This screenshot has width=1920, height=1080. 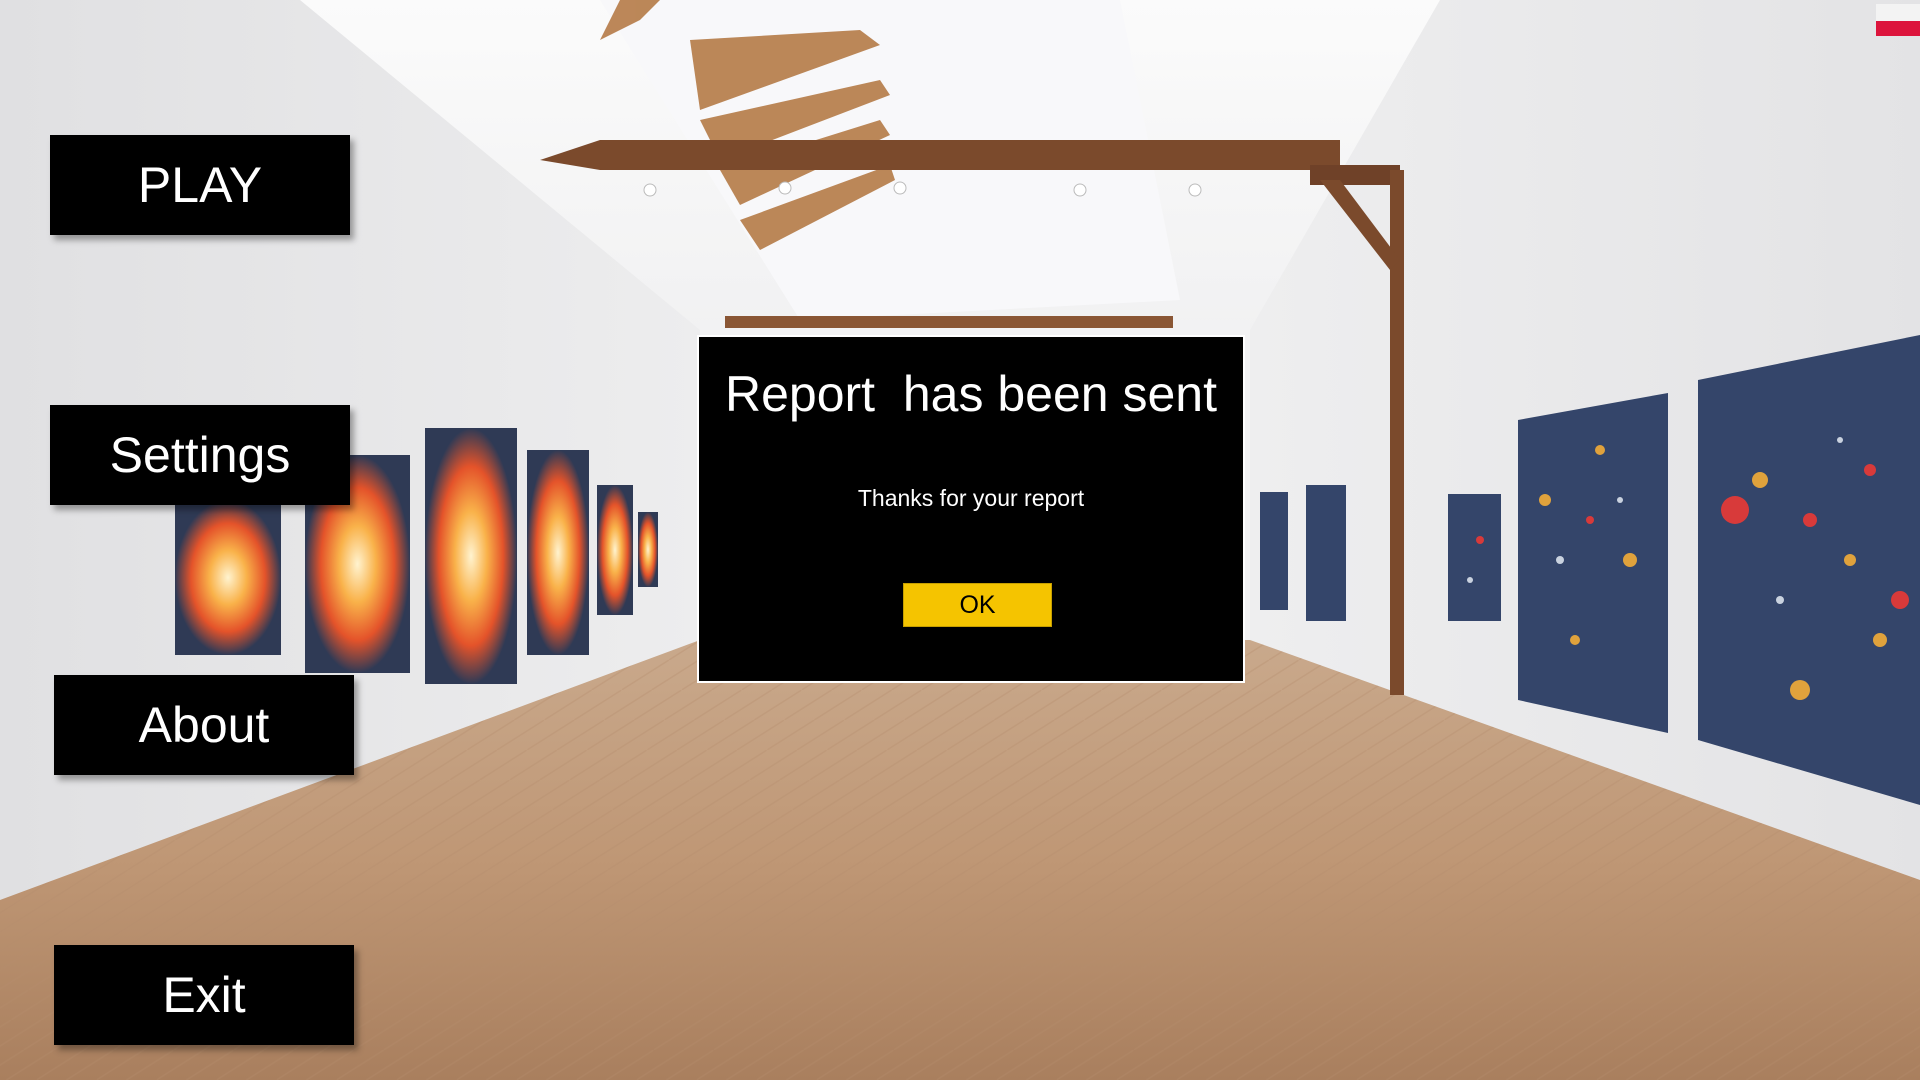 What do you see at coordinates (1898, 12) in the screenshot?
I see `flag-white-stripe` at bounding box center [1898, 12].